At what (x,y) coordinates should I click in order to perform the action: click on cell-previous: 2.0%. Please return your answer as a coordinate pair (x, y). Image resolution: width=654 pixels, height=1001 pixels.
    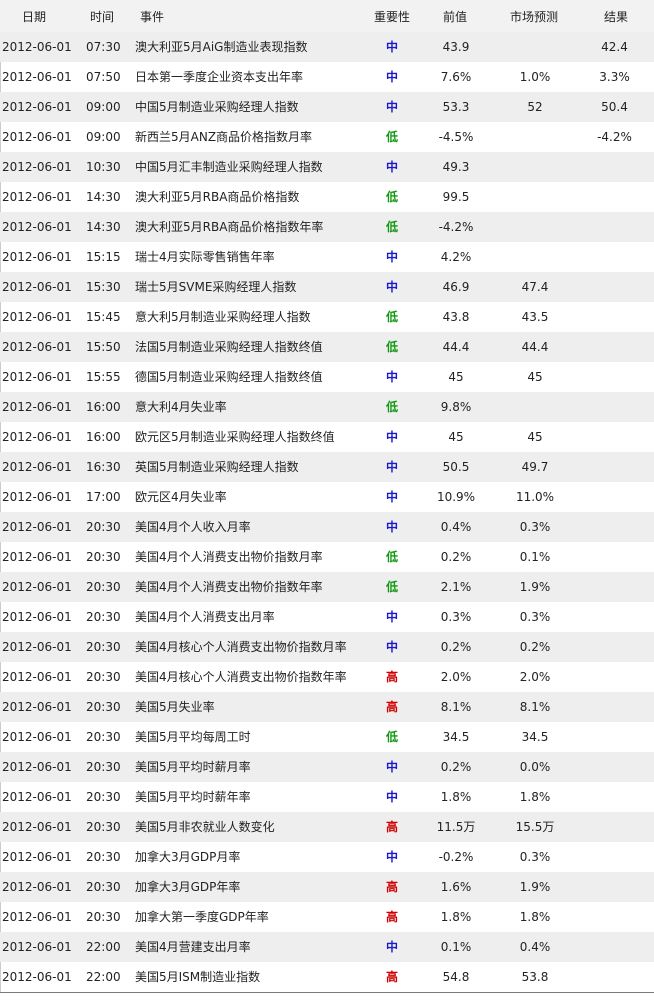
    Looking at the image, I should click on (456, 677).